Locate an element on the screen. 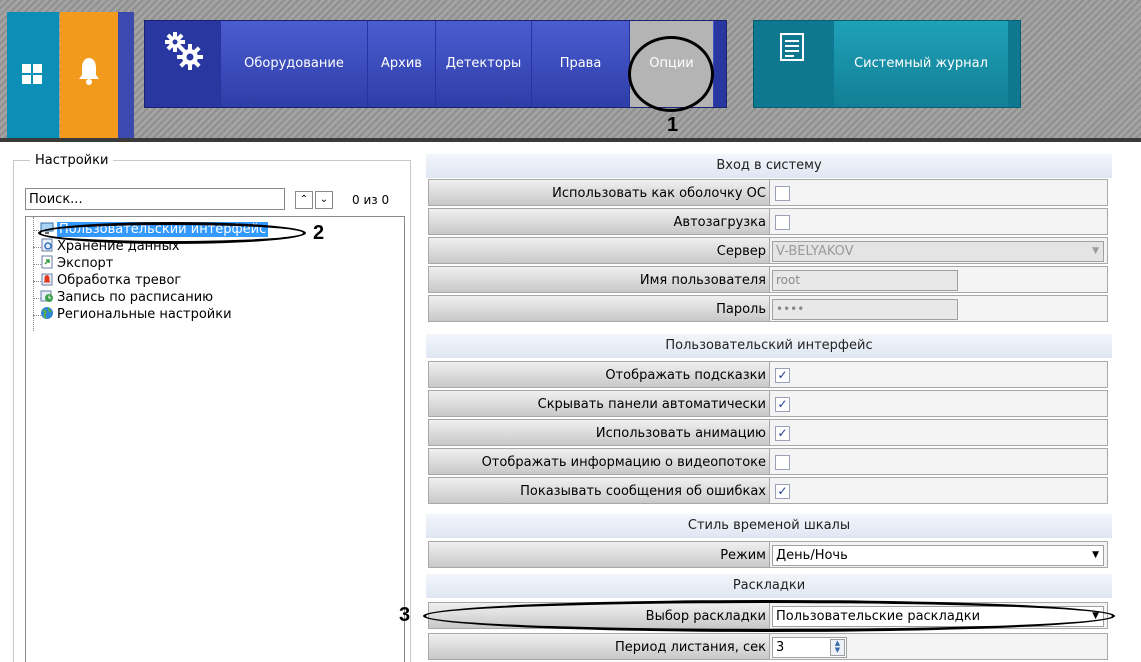 The image size is (1141, 662). bell-icon is located at coordinates (89, 71).